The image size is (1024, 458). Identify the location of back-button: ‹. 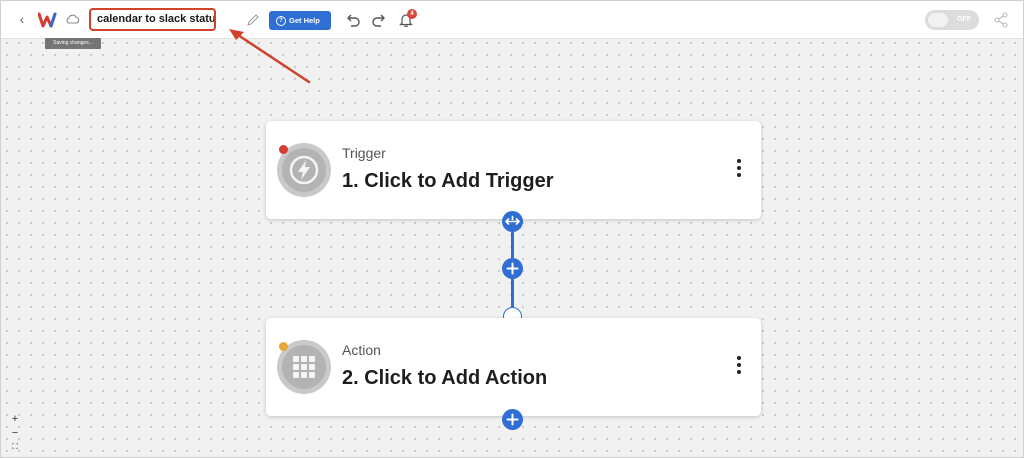
(22, 19).